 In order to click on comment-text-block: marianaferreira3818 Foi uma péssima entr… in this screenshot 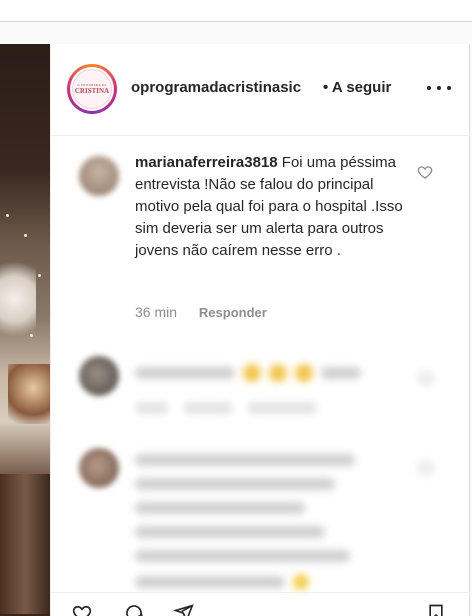, I will do `click(276, 207)`.